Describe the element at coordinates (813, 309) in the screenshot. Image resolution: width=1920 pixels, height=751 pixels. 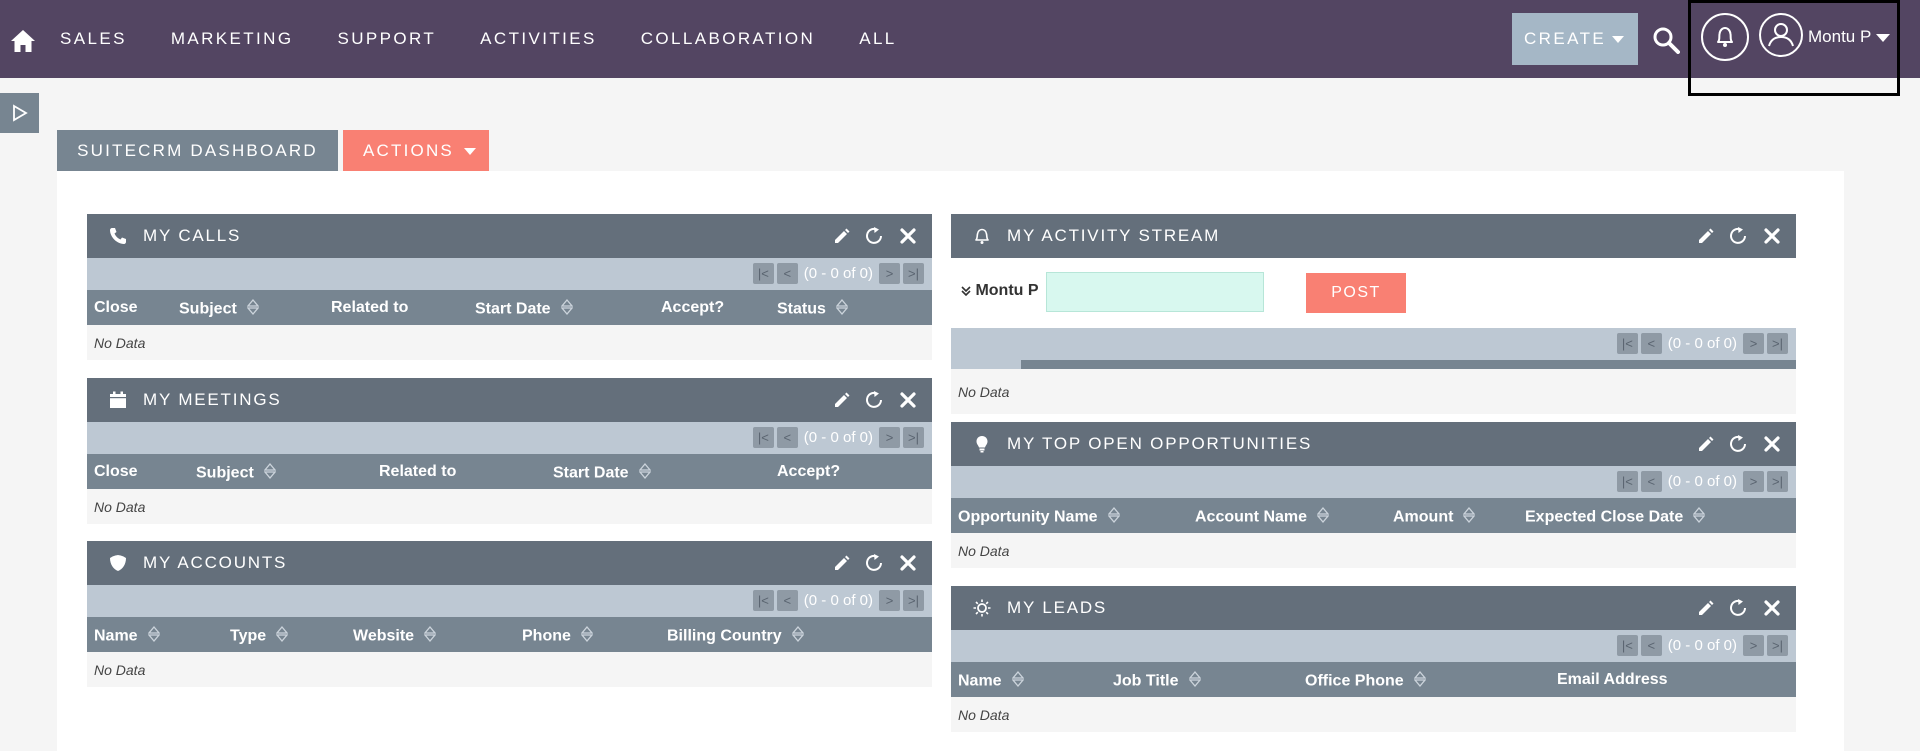
I see `column-header: Status` at that location.